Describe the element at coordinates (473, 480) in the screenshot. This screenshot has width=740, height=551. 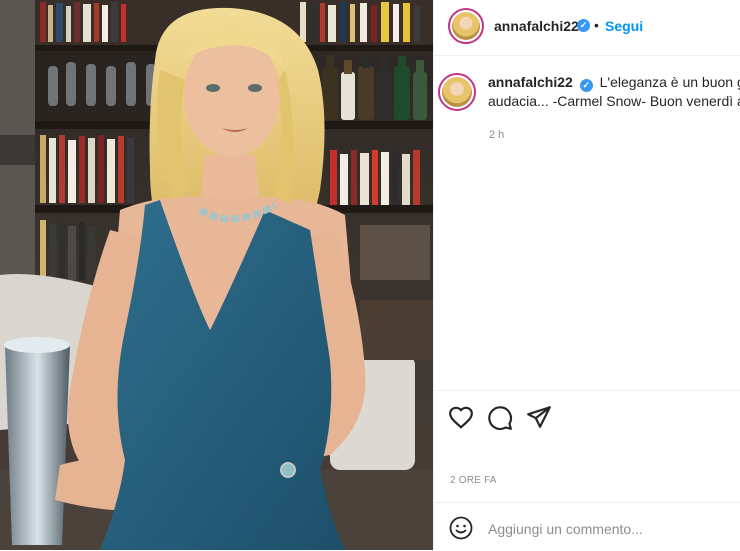
I see `post-timestamp: 2 ORE FA` at that location.